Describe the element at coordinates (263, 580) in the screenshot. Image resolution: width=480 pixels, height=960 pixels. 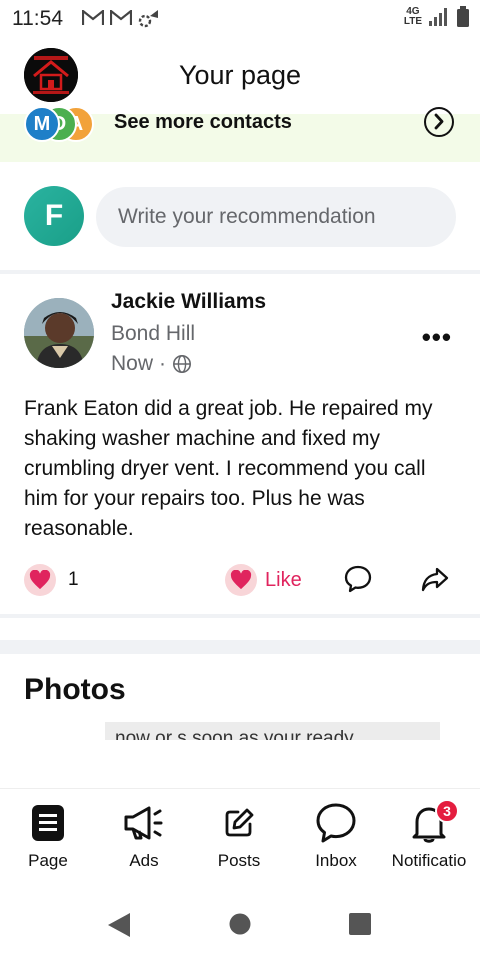
I see `like-button: Like` at that location.